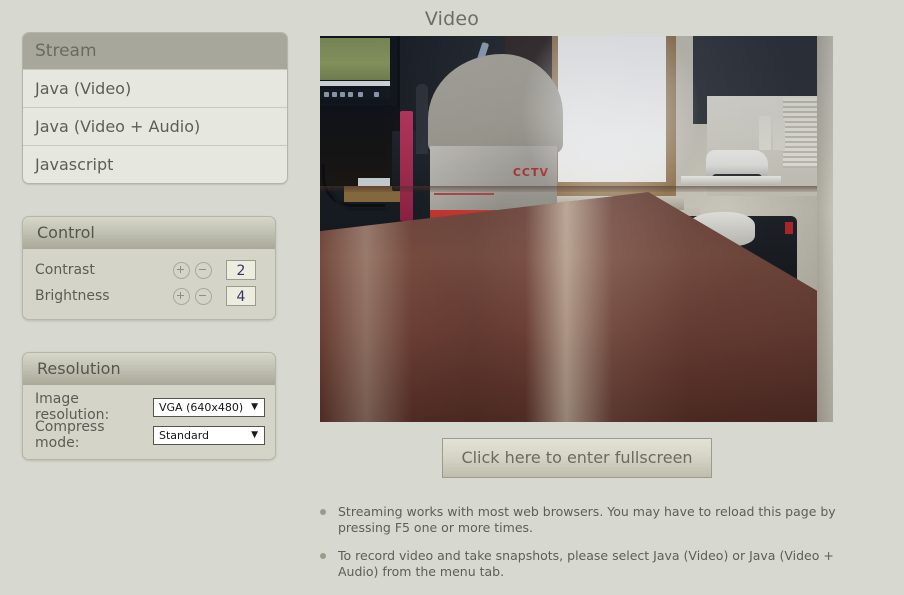 Image resolution: width=904 pixels, height=595 pixels. I want to click on toy-car, so click(737, 166).